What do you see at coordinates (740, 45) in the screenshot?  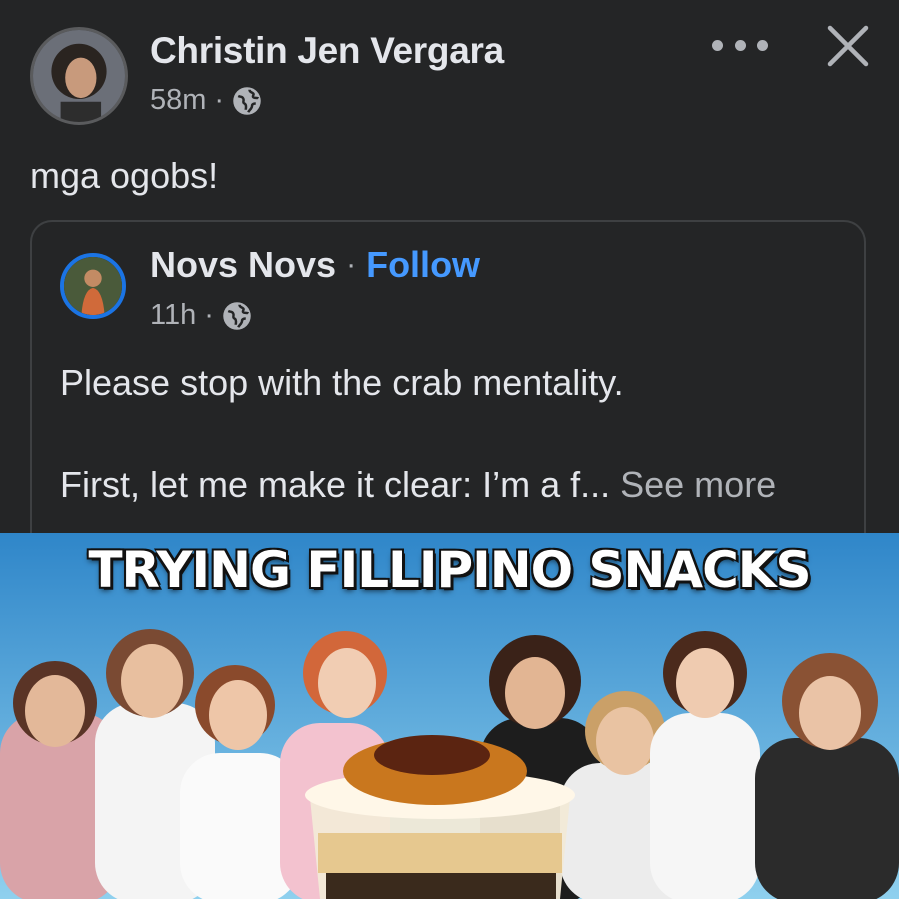 I see `more-horizontal-icon` at bounding box center [740, 45].